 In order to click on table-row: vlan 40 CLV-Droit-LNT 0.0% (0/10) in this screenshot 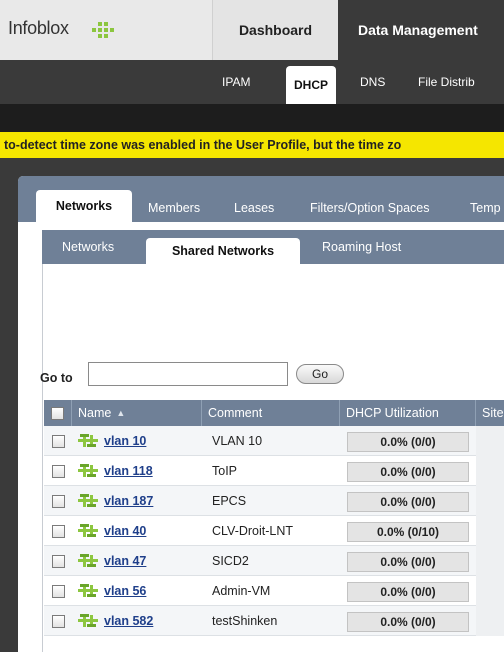, I will do `click(274, 531)`.